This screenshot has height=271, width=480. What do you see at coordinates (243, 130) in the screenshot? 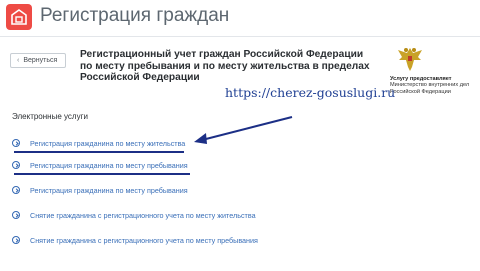
I see `annotation-arrow-icon` at bounding box center [243, 130].